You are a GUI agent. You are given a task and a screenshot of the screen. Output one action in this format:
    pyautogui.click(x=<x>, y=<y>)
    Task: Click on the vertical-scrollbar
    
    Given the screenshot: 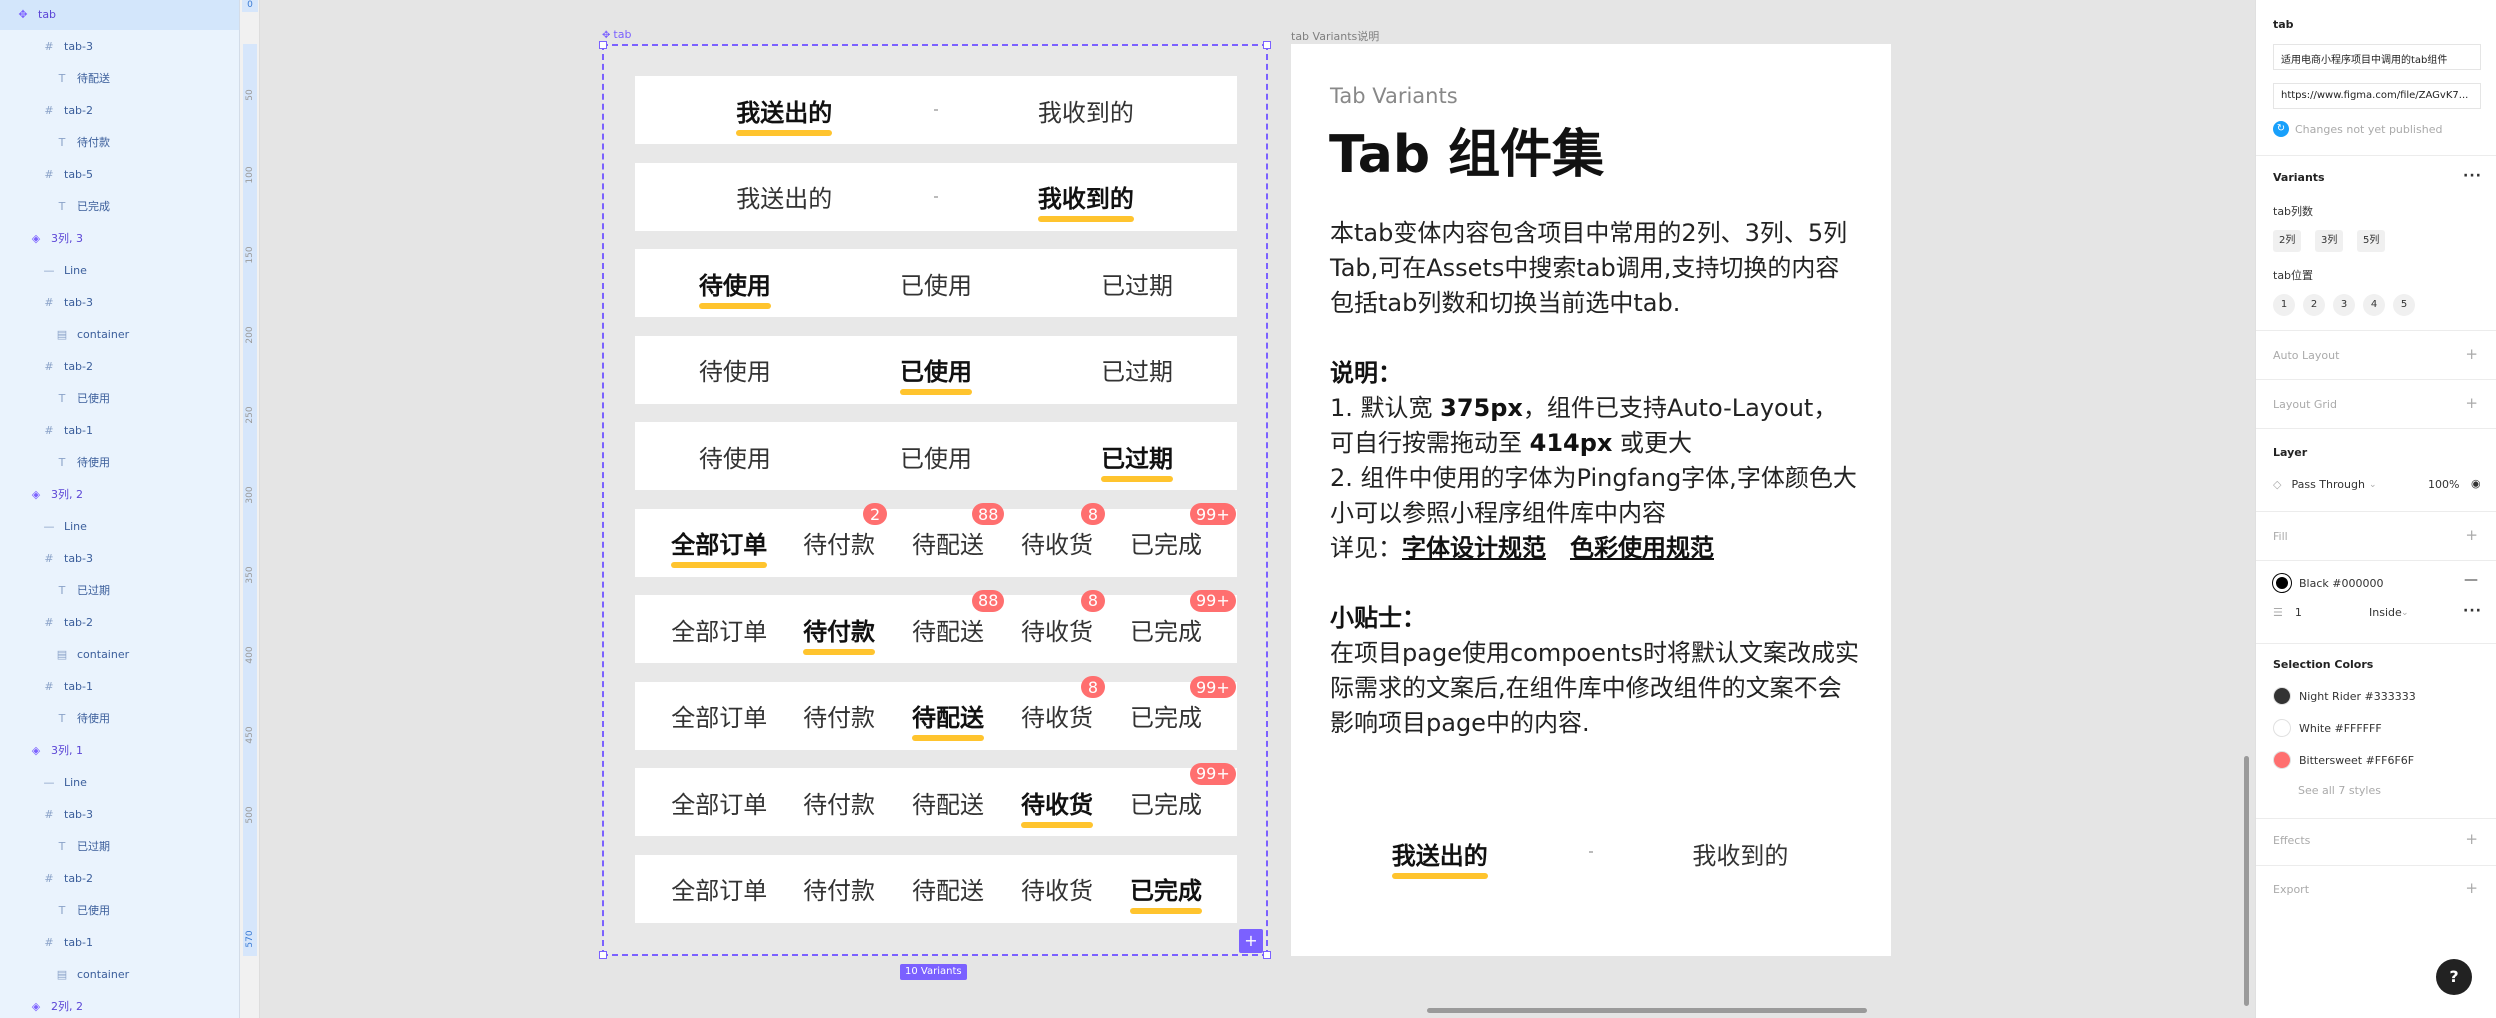 What is the action you would take?
    pyautogui.click(x=2246, y=881)
    